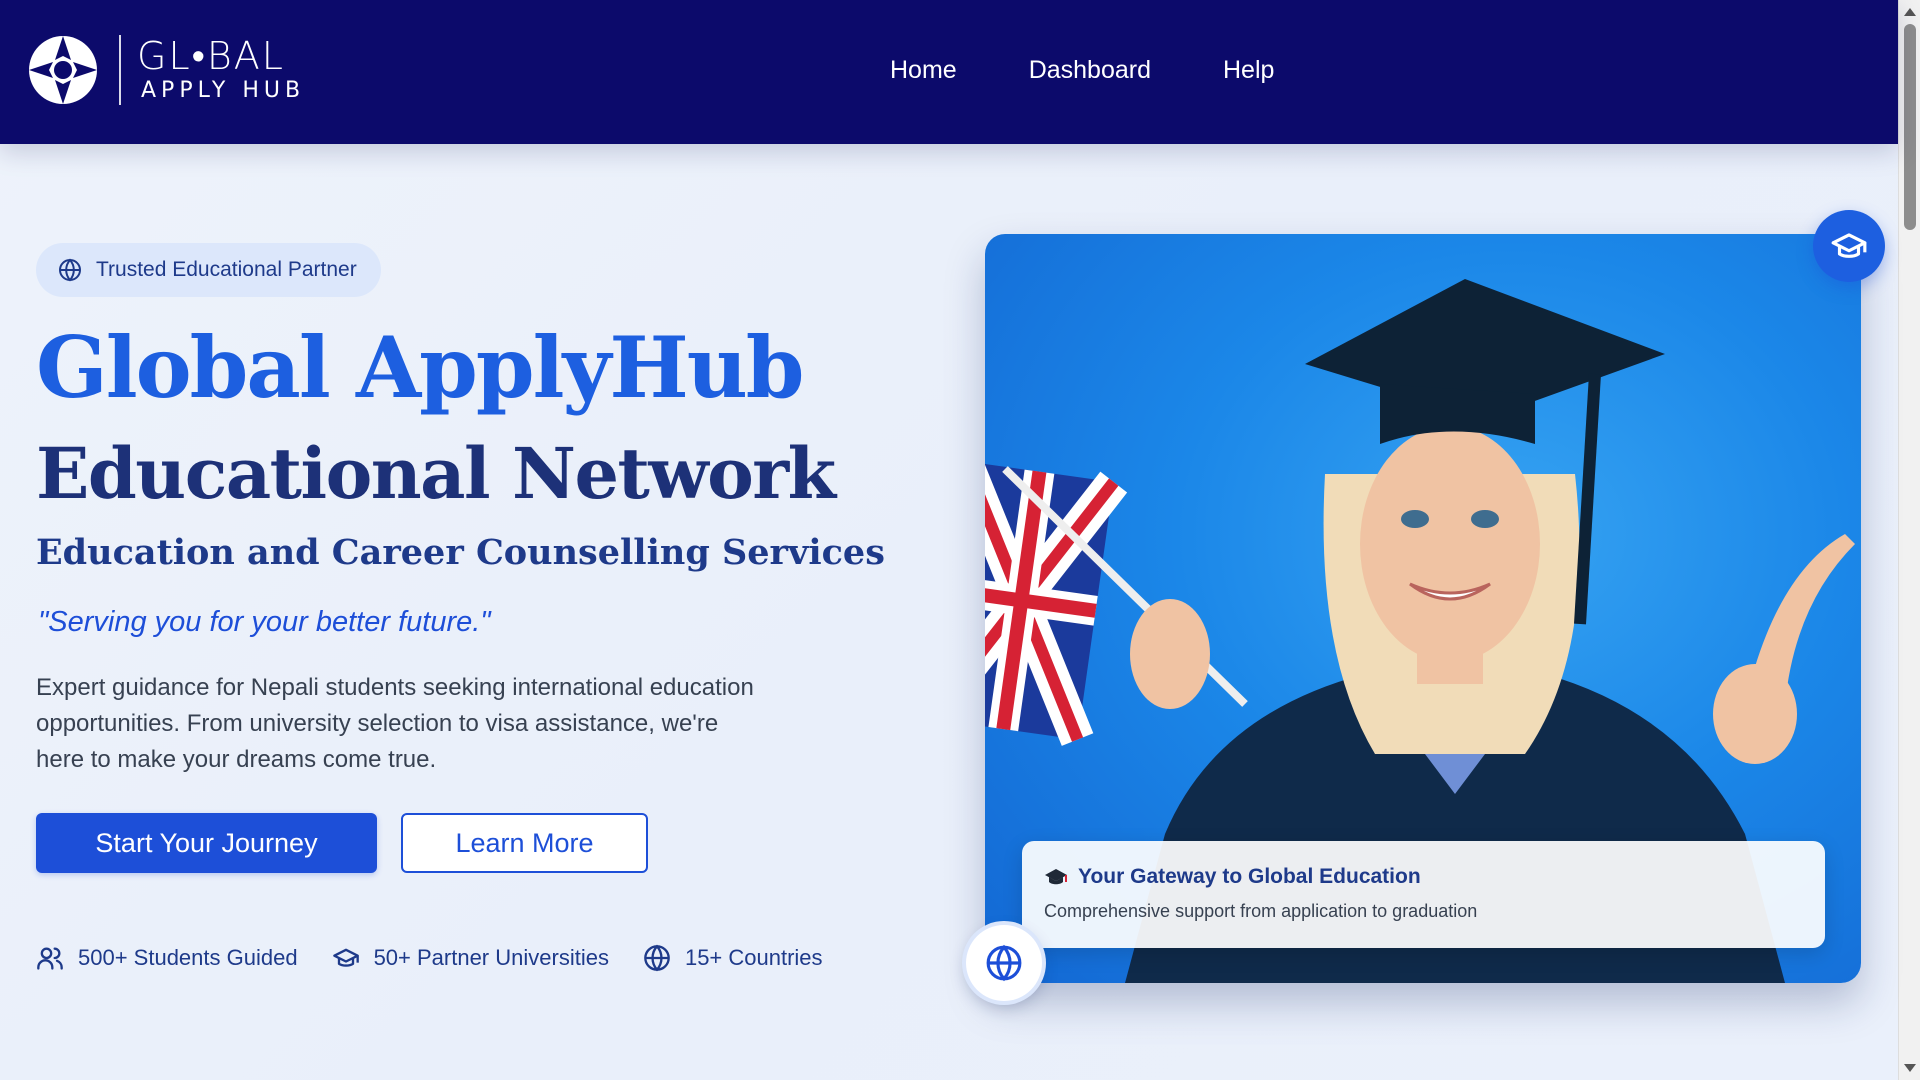  What do you see at coordinates (491, 957) in the screenshot?
I see `stat-universities-label: 50+ Partner Universities` at bounding box center [491, 957].